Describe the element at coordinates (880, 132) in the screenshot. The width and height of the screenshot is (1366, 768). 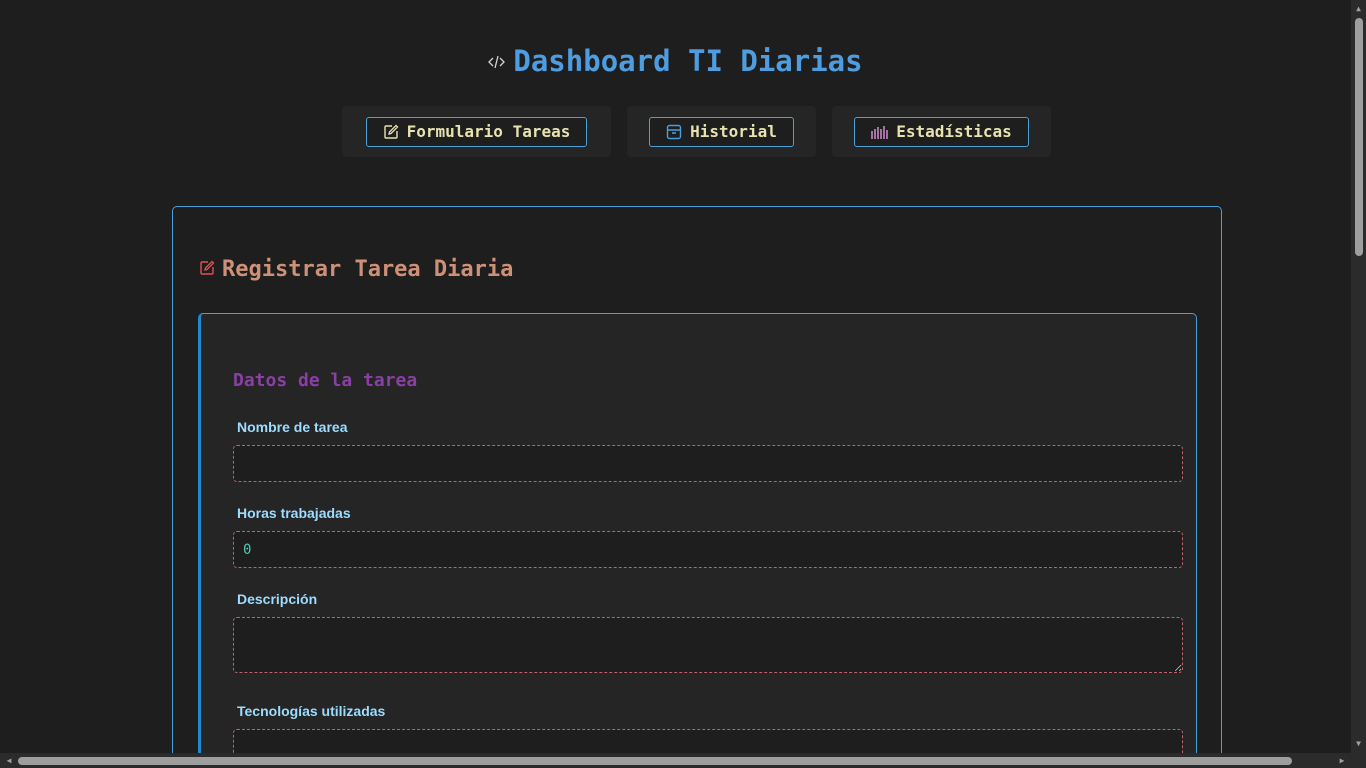
I see `bar-chart-icon` at that location.